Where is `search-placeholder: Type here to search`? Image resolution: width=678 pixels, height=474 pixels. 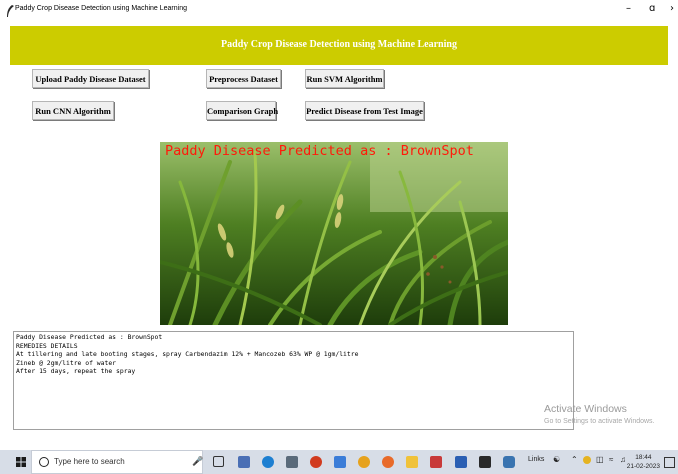 search-placeholder: Type here to search is located at coordinates (89, 461).